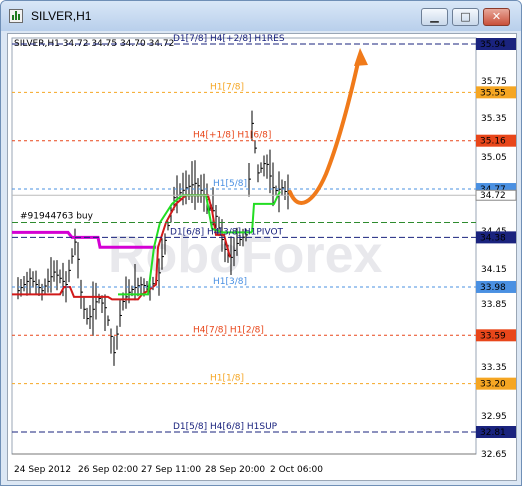 The image size is (522, 486). Describe the element at coordinates (227, 87) in the screenshot. I see `level-label: H1[7/8]` at that location.